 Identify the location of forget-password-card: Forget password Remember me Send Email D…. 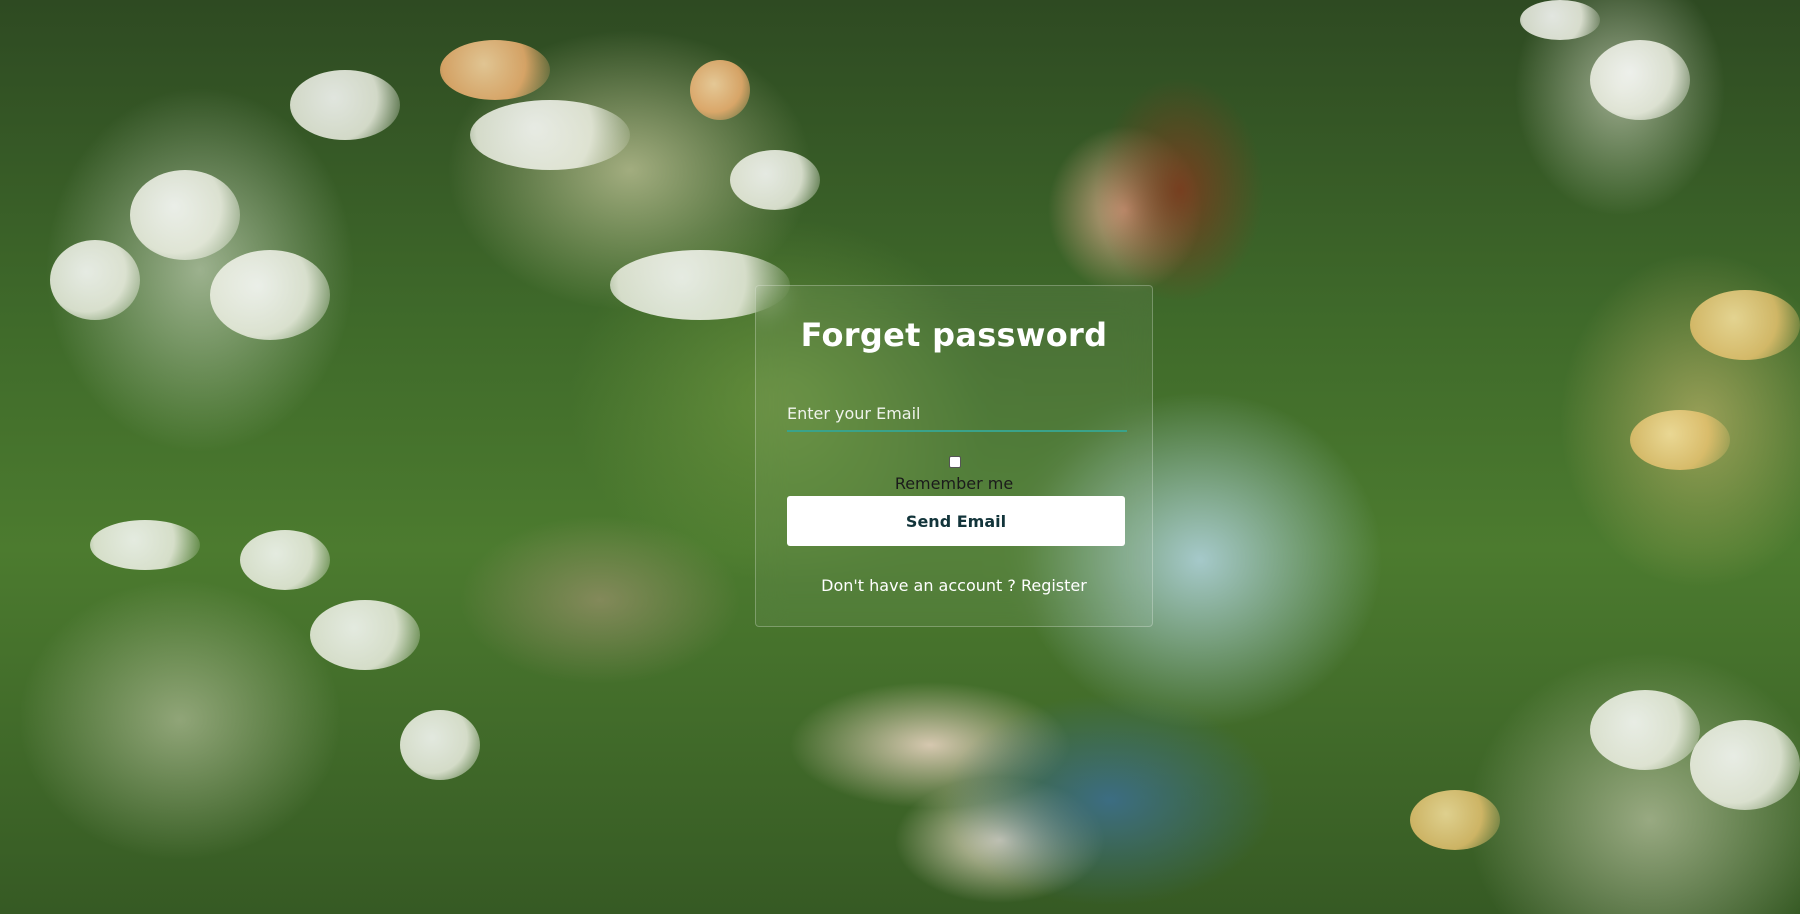
(954, 456).